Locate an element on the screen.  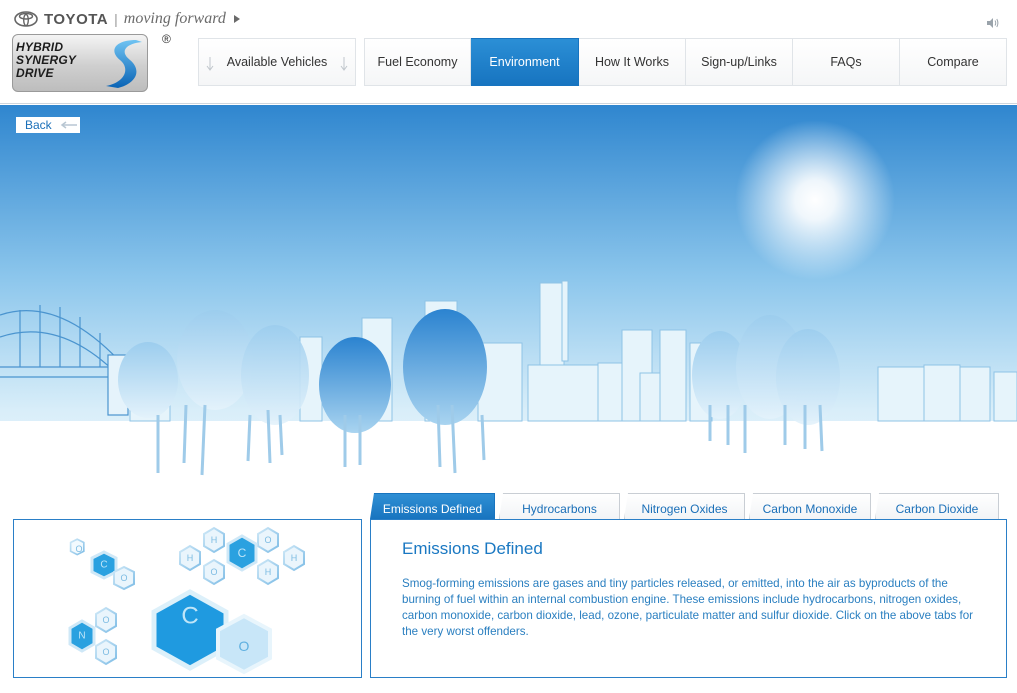
nav-tab-available-vehicles: Available Vehicles is located at coordinates (277, 62).